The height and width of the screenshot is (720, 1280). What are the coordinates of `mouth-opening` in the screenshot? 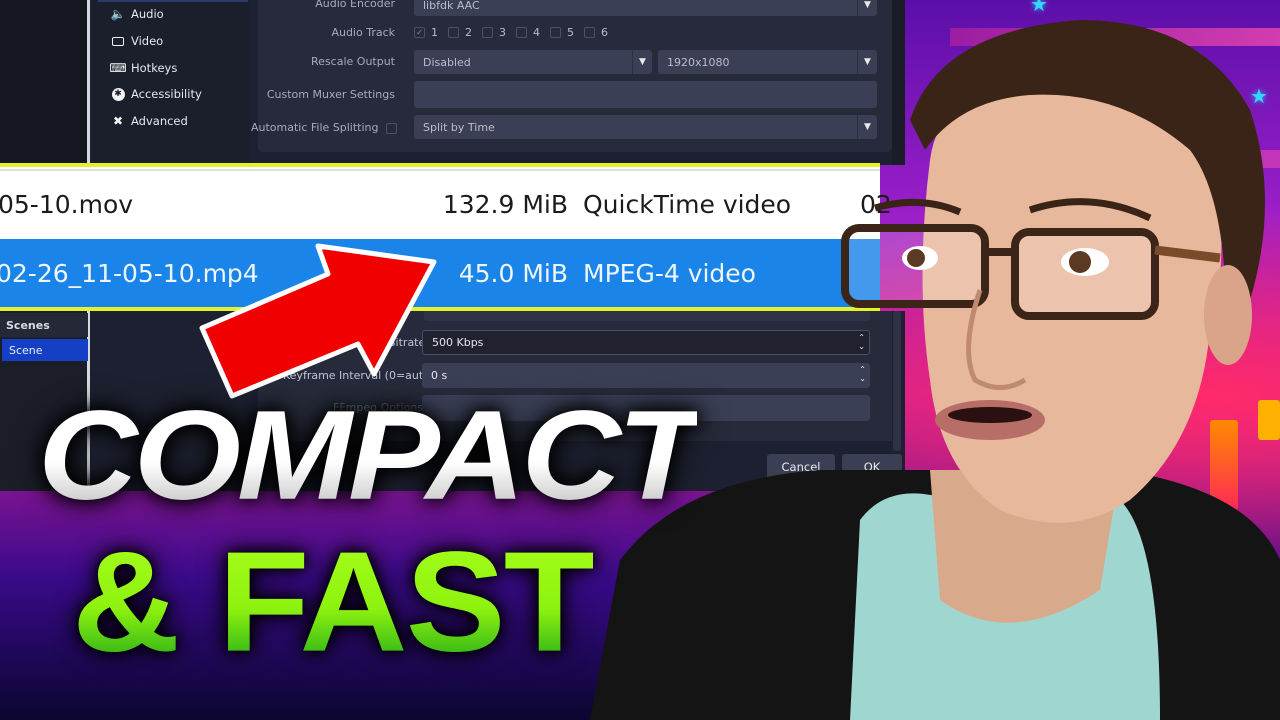 It's located at (990, 415).